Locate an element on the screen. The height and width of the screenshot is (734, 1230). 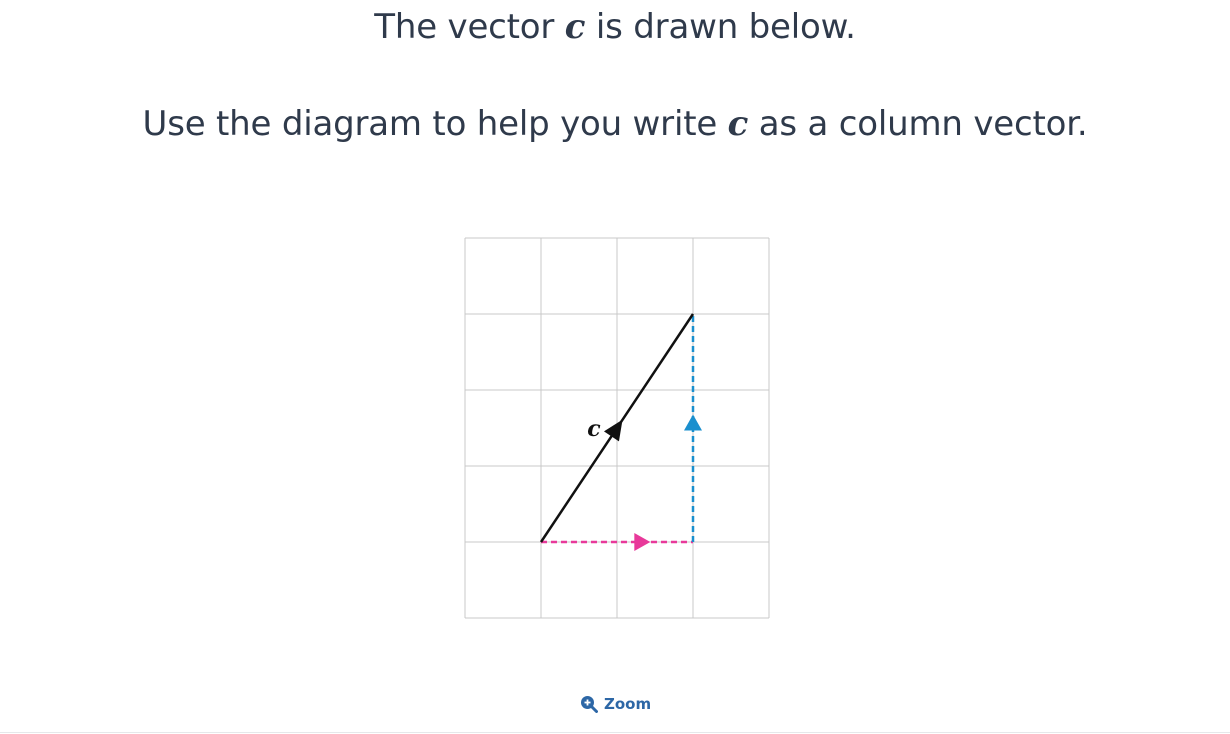
vertical-arrowhead is located at coordinates (693, 422).